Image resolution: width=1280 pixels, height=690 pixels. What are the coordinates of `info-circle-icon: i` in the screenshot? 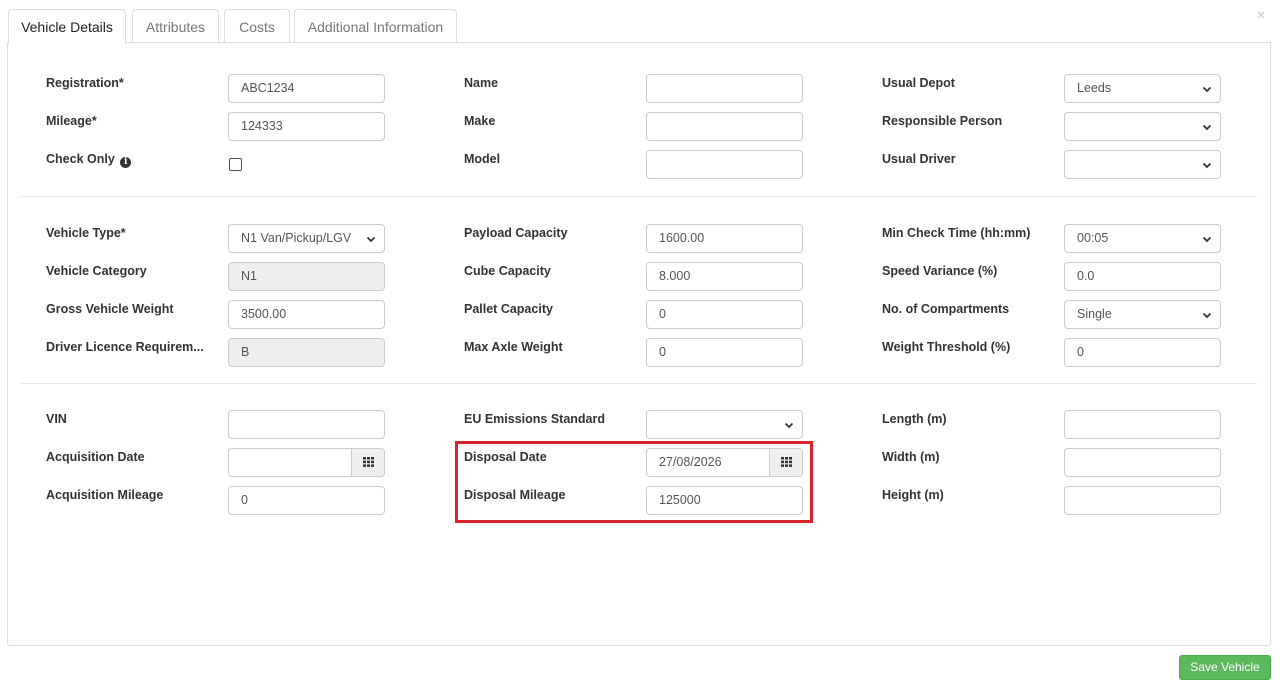 It's located at (126, 162).